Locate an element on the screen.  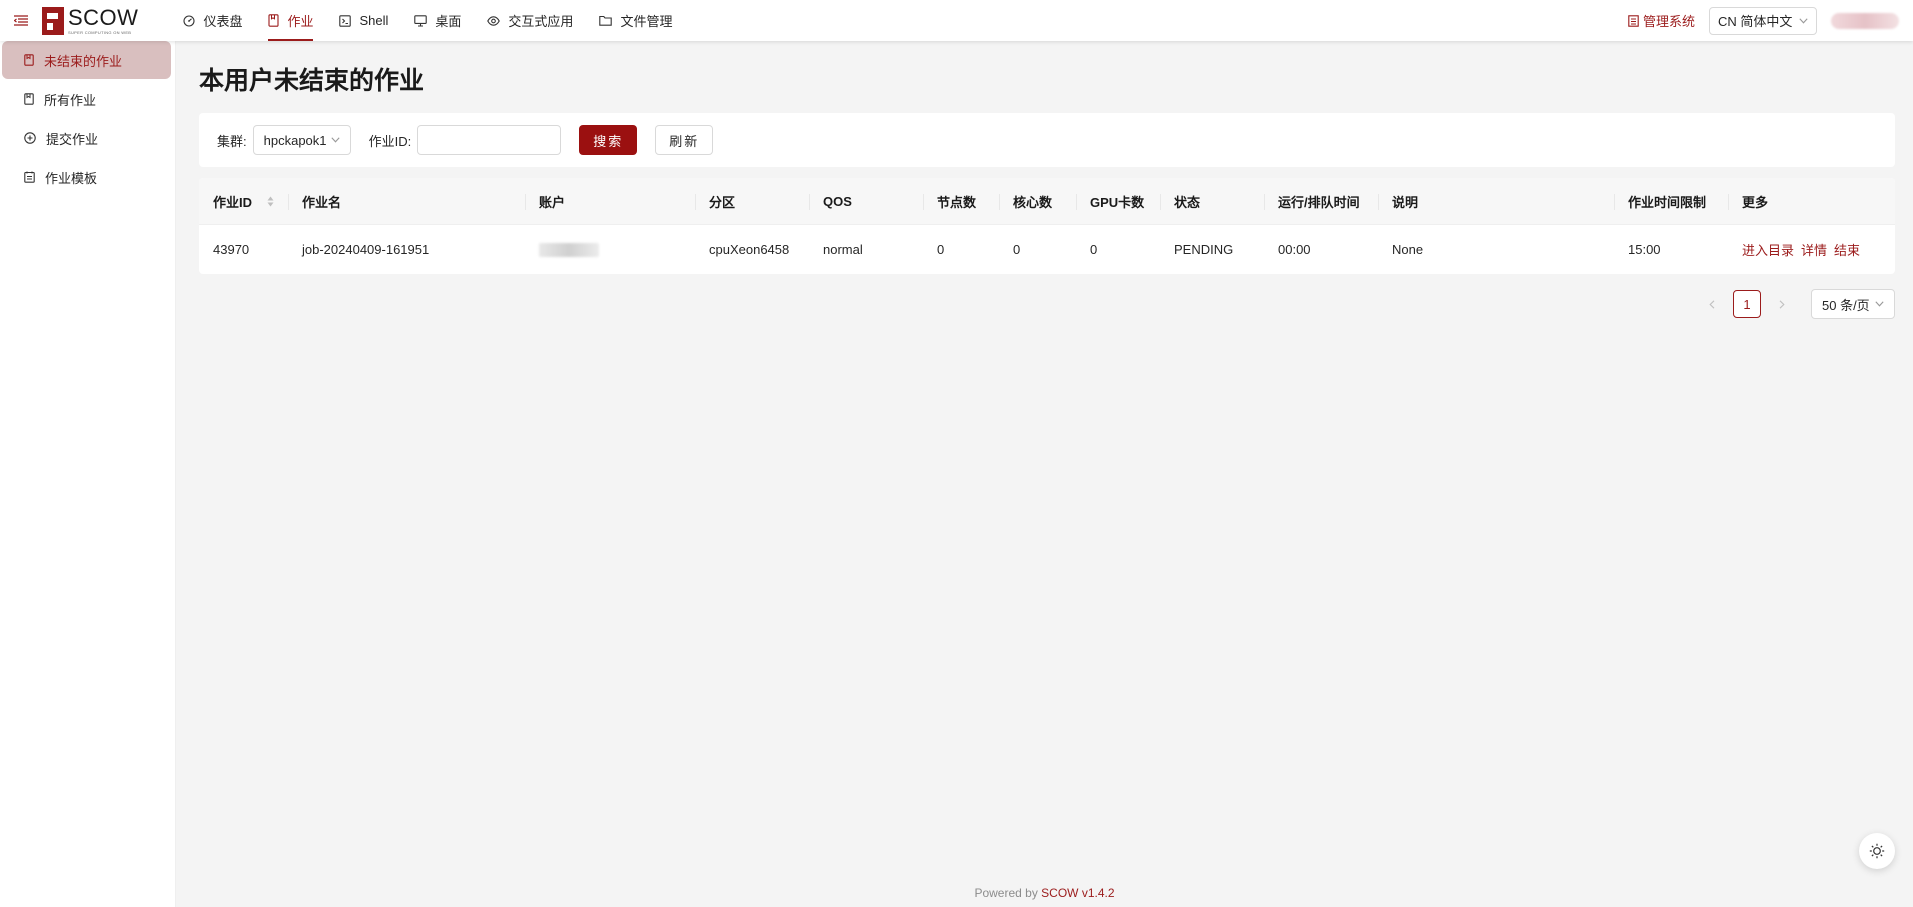
nav-item-desktop: 桌面 is located at coordinates (437, 20).